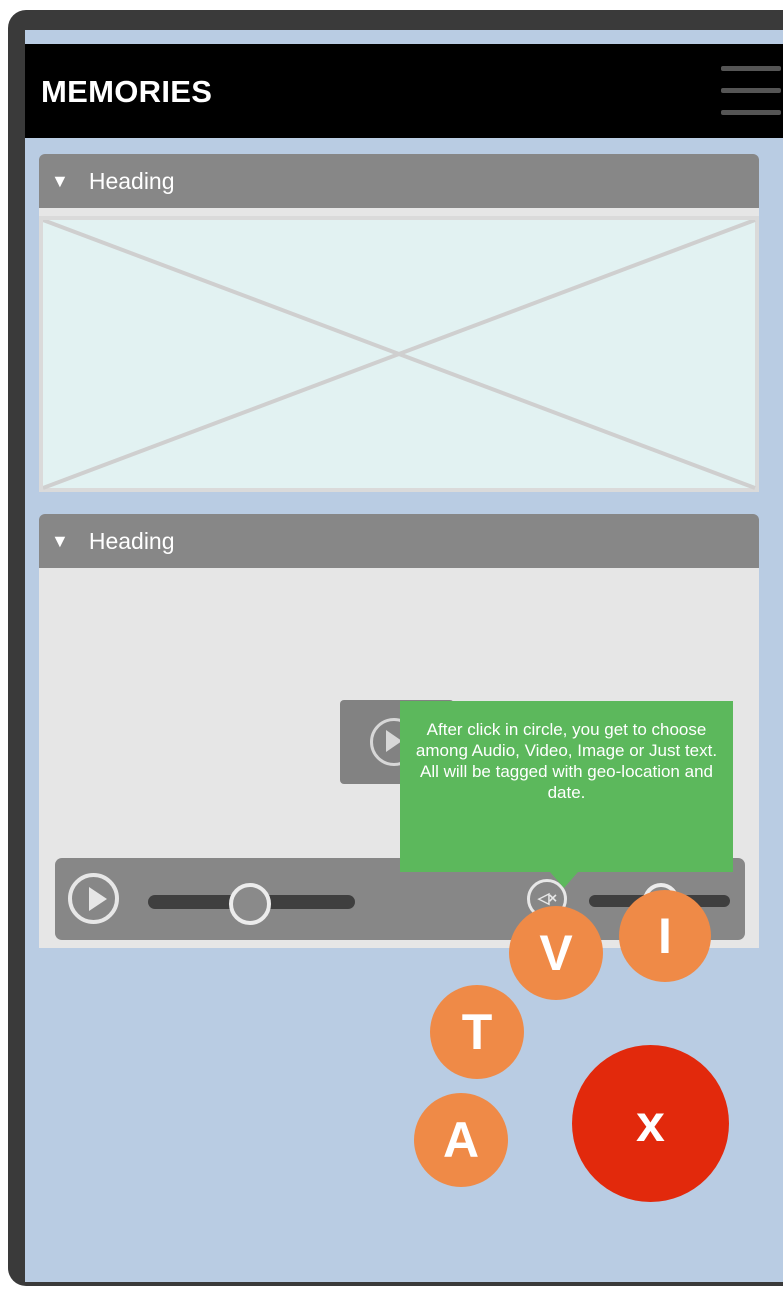  Describe the element at coordinates (477, 1032) in the screenshot. I see `add-text-button: T` at that location.